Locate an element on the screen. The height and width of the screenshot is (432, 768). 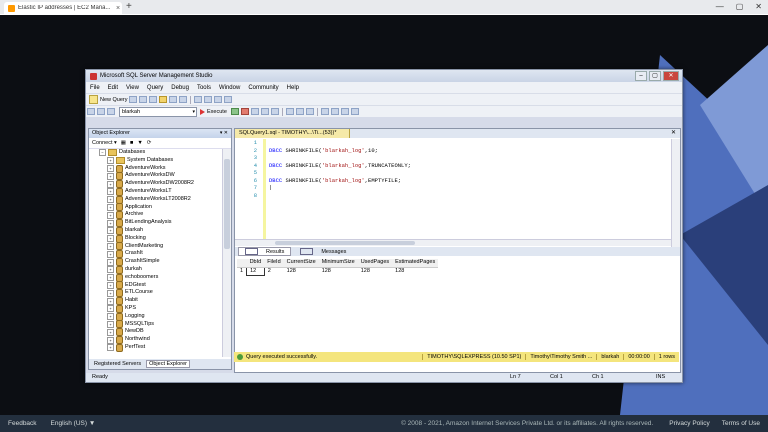
grid-column-header: UsedPages is located at coordinates (375, 263).